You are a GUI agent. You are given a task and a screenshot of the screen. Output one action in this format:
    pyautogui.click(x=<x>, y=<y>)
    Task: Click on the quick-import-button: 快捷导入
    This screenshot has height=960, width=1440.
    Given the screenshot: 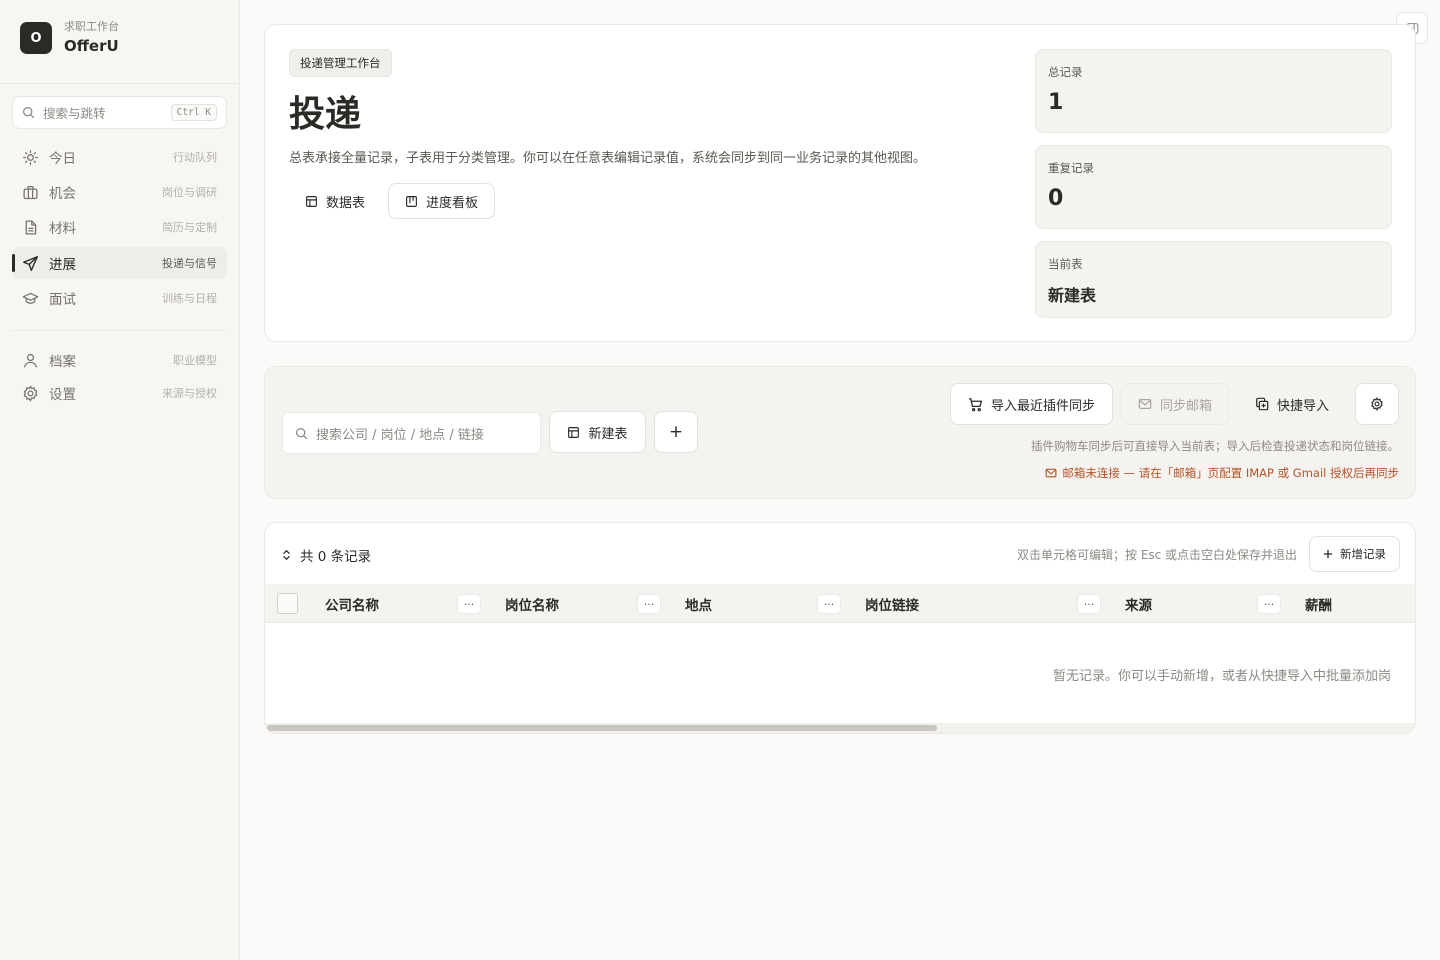 What is the action you would take?
    pyautogui.click(x=1292, y=404)
    